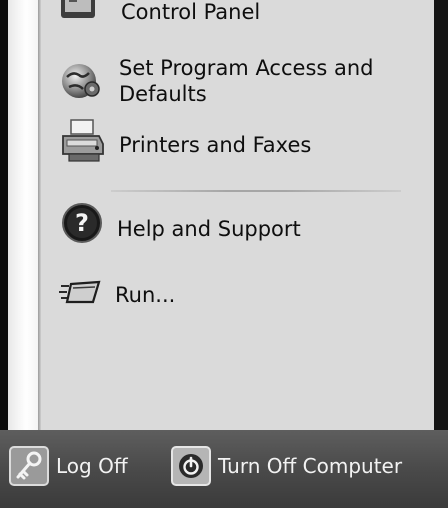 Image resolution: width=448 pixels, height=508 pixels. I want to click on set-program-access-icon, so click(81, 84).